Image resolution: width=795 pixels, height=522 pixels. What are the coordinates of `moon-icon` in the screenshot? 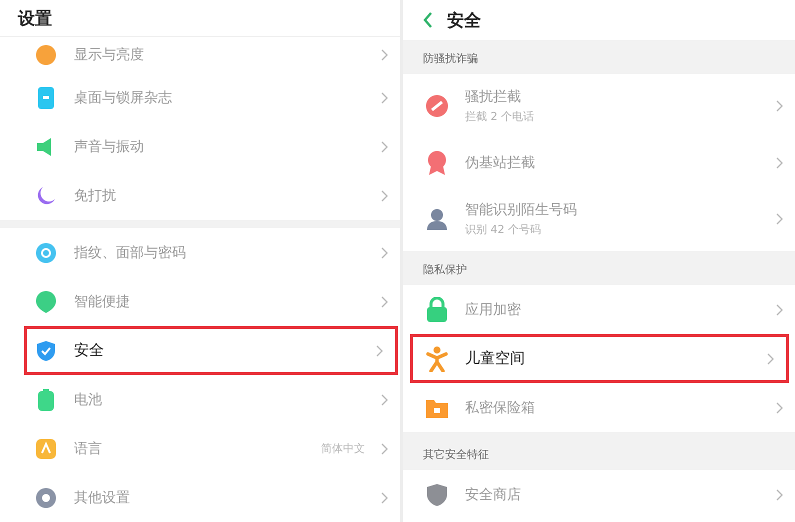 It's located at (46, 195).